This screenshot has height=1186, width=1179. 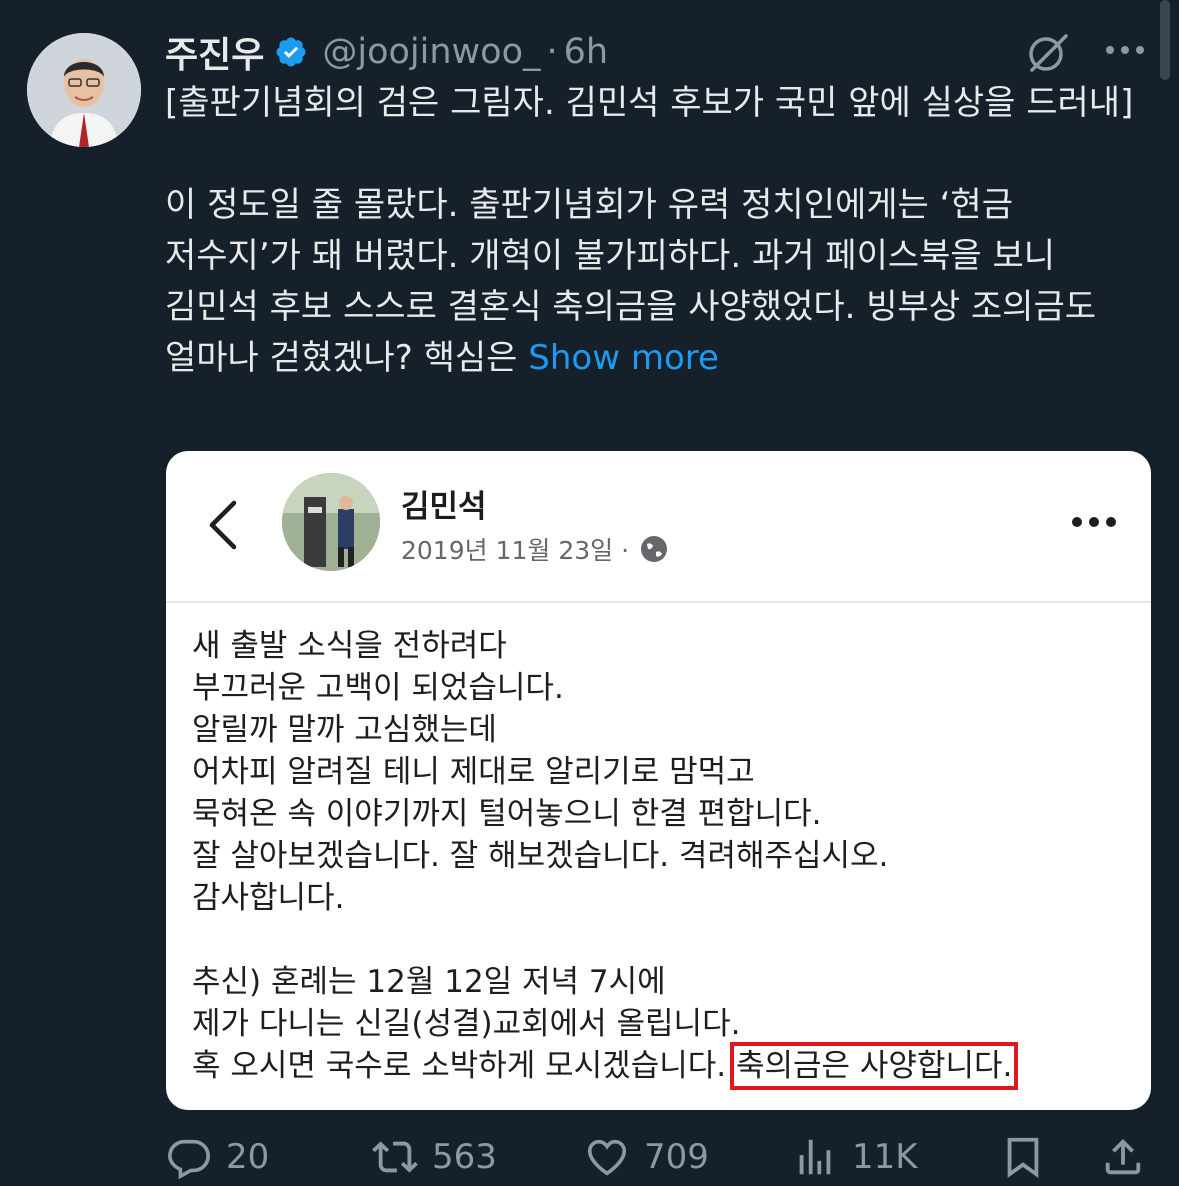 I want to click on post-date-text: 2019년 11월 23일 ·, so click(x=515, y=550).